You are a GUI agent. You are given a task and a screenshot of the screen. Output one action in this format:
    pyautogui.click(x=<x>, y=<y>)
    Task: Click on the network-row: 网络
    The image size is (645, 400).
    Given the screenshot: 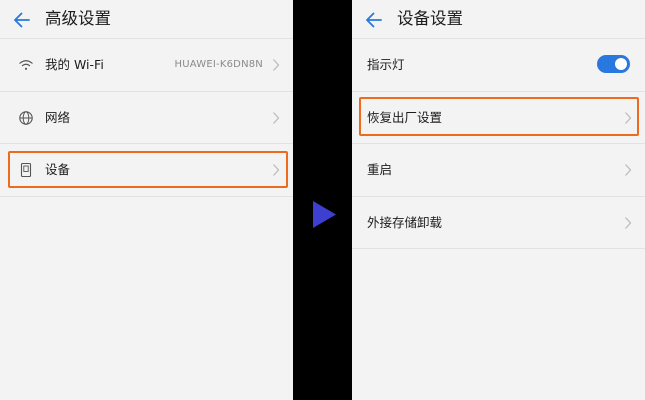 What is the action you would take?
    pyautogui.click(x=146, y=118)
    